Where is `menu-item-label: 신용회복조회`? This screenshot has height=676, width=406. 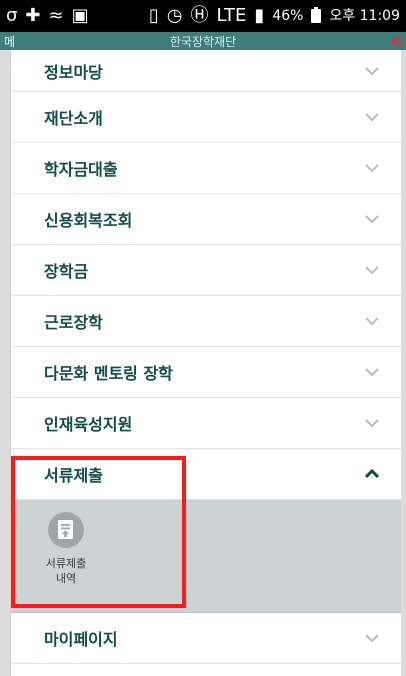 menu-item-label: 신용회복조회 is located at coordinates (88, 220).